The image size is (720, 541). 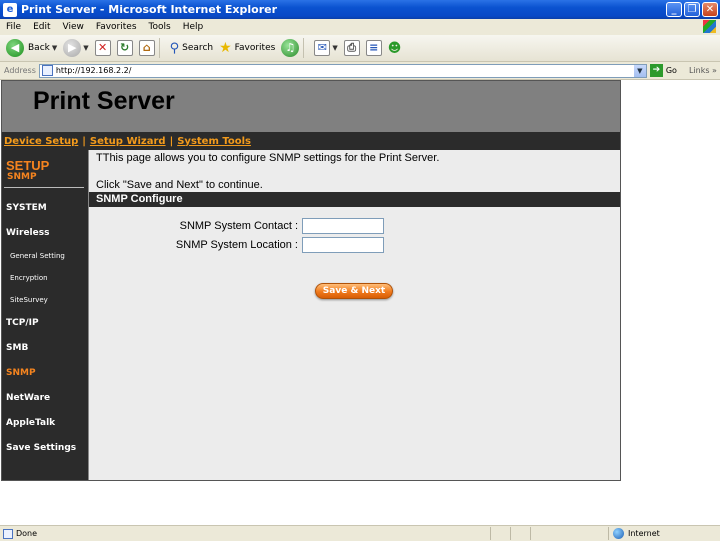 What do you see at coordinates (674, 9) in the screenshot?
I see `minimize-button: _` at bounding box center [674, 9].